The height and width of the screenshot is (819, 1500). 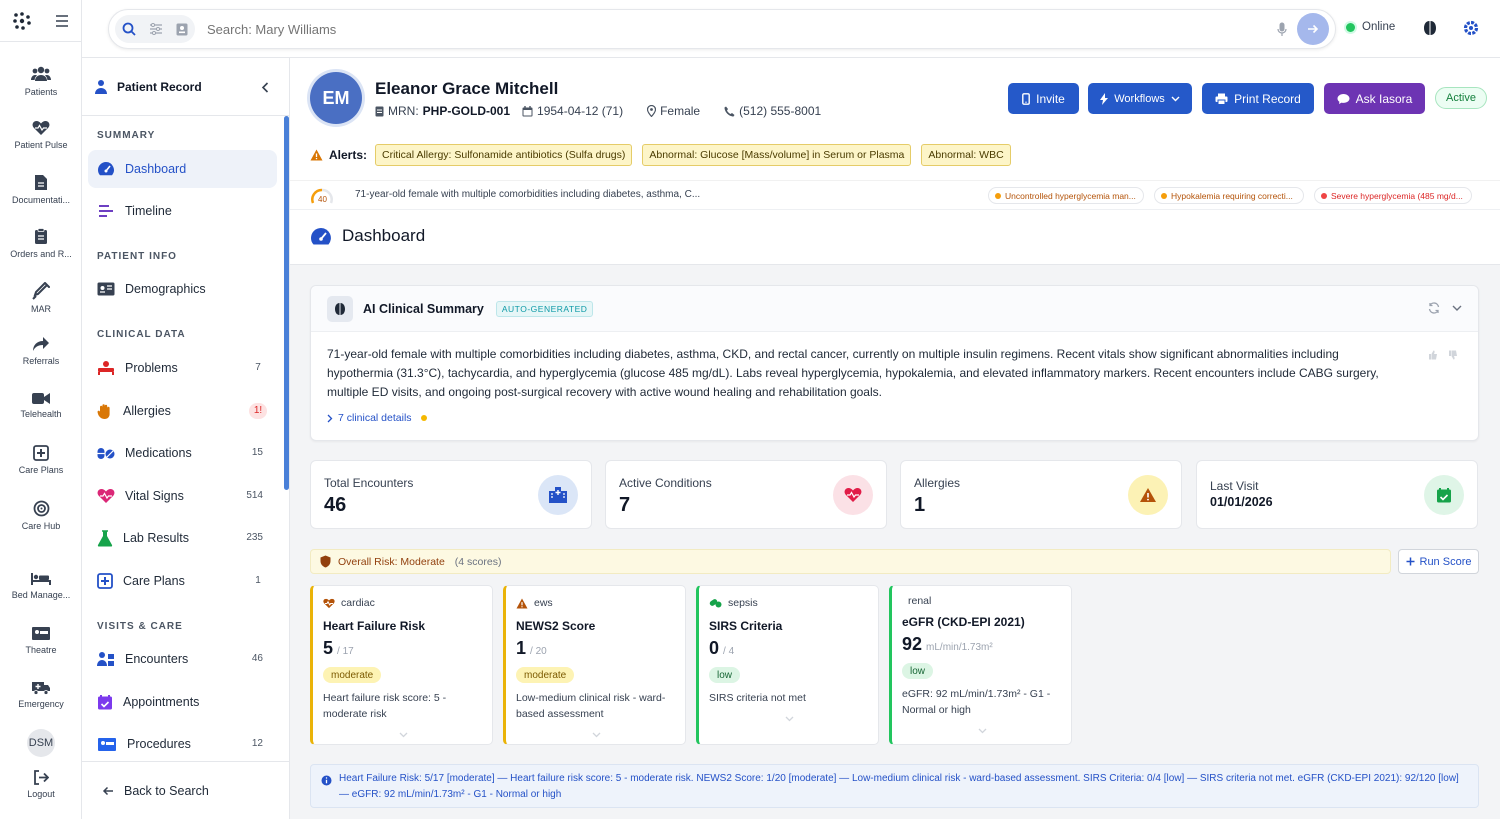 I want to click on medications-count-badge: 15, so click(x=257, y=452).